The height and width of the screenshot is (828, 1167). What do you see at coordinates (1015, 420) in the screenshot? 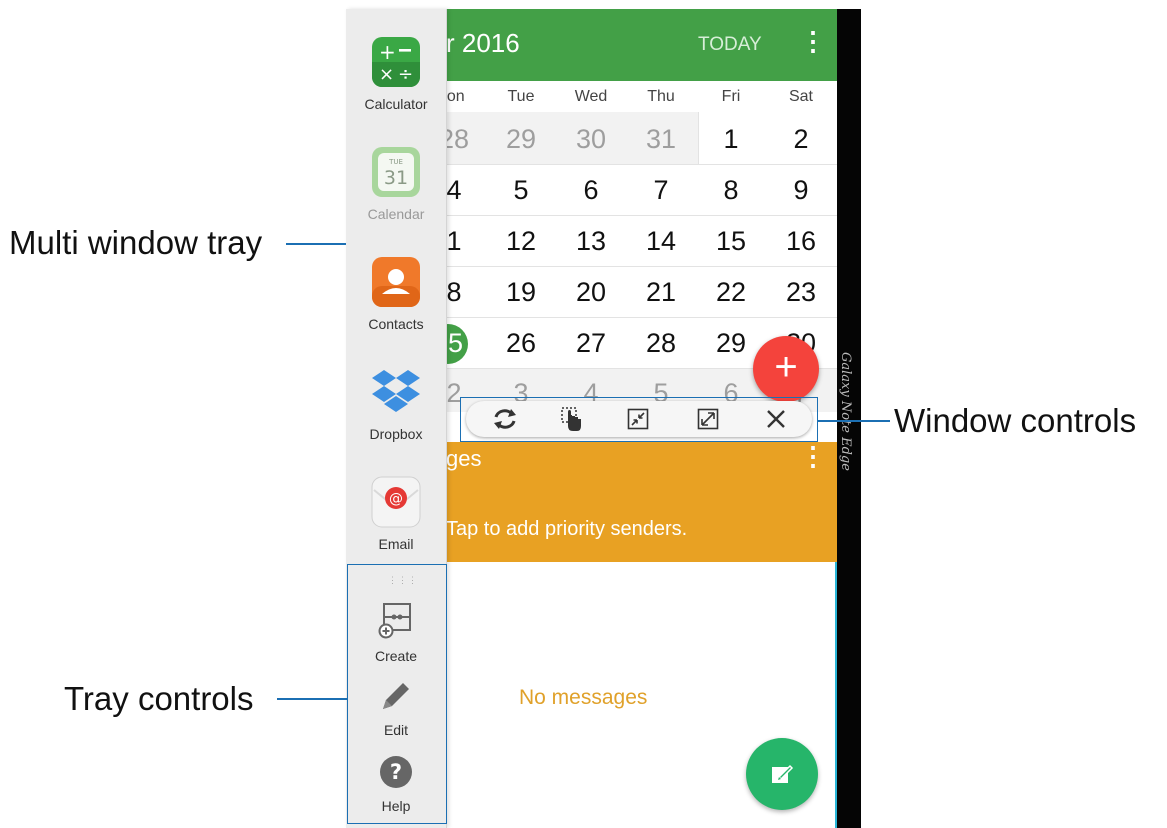
I see `callout-window-controls: Window controls` at bounding box center [1015, 420].